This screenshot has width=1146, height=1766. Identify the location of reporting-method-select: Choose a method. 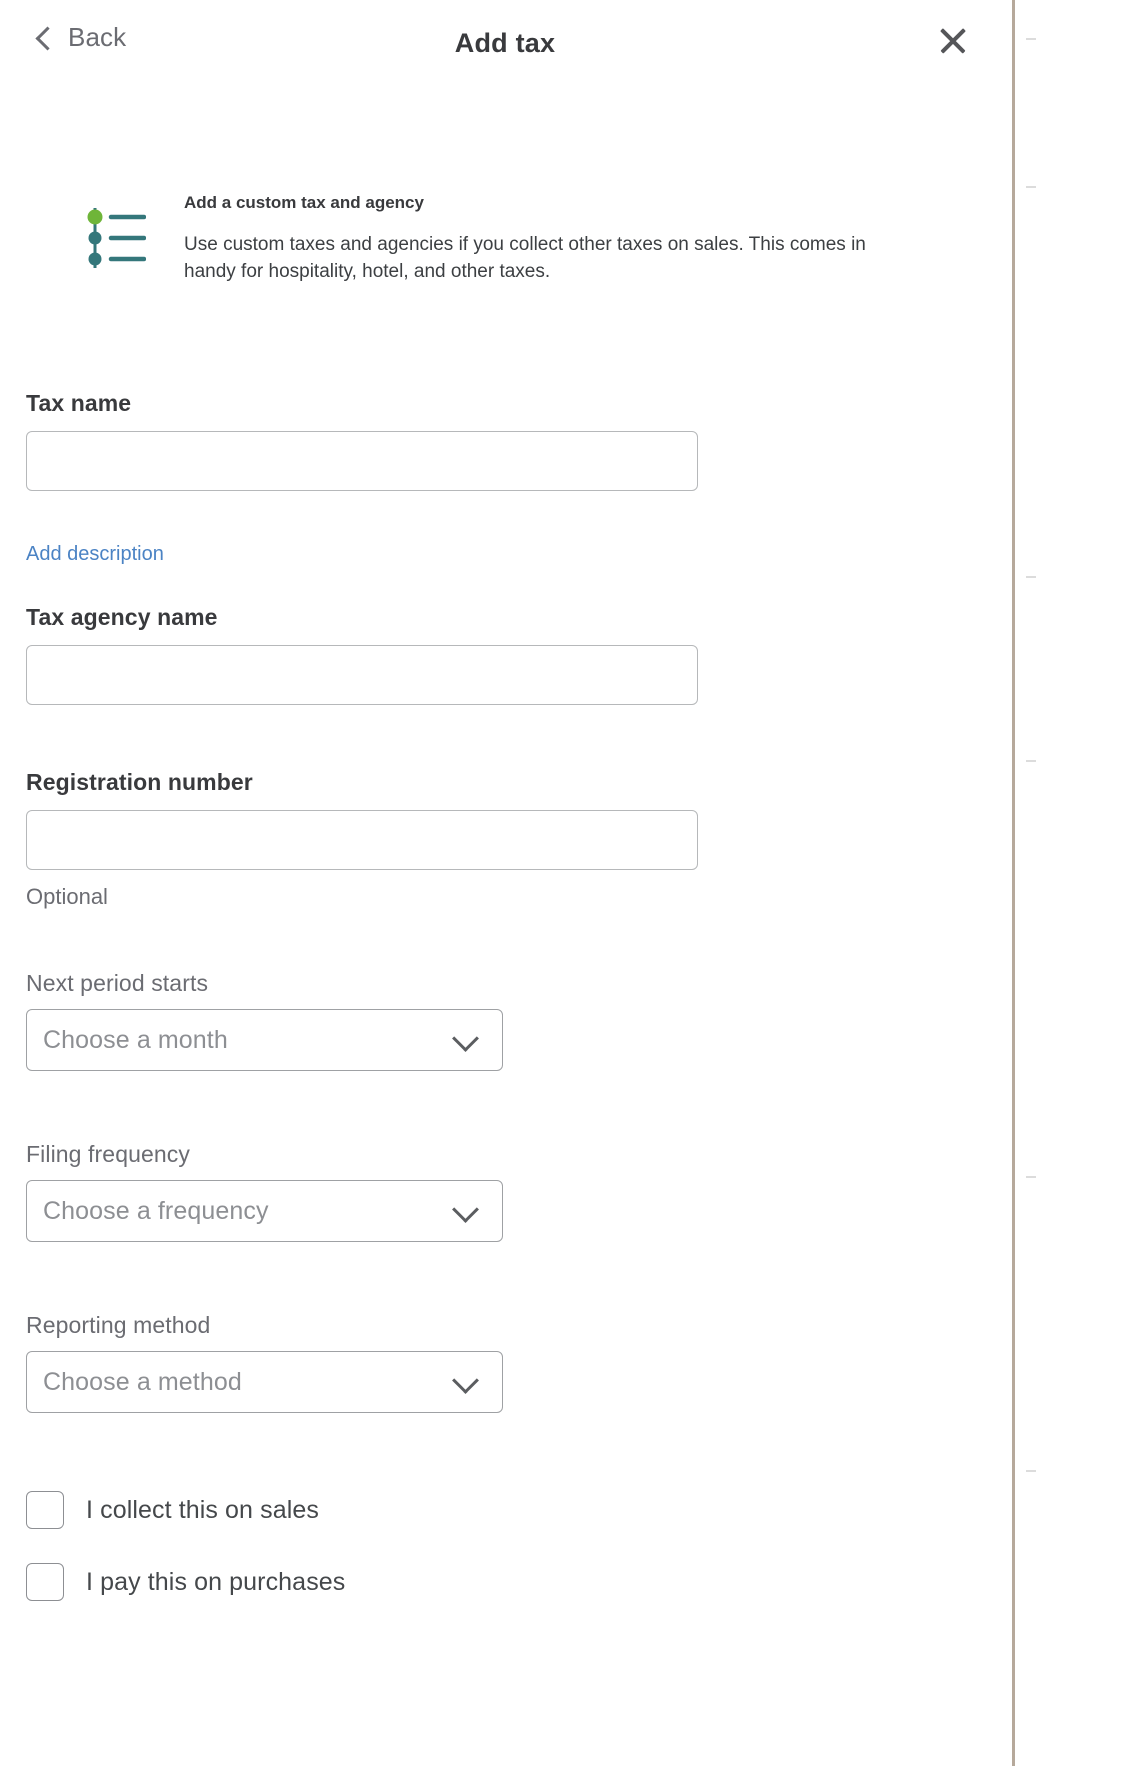
(264, 1382).